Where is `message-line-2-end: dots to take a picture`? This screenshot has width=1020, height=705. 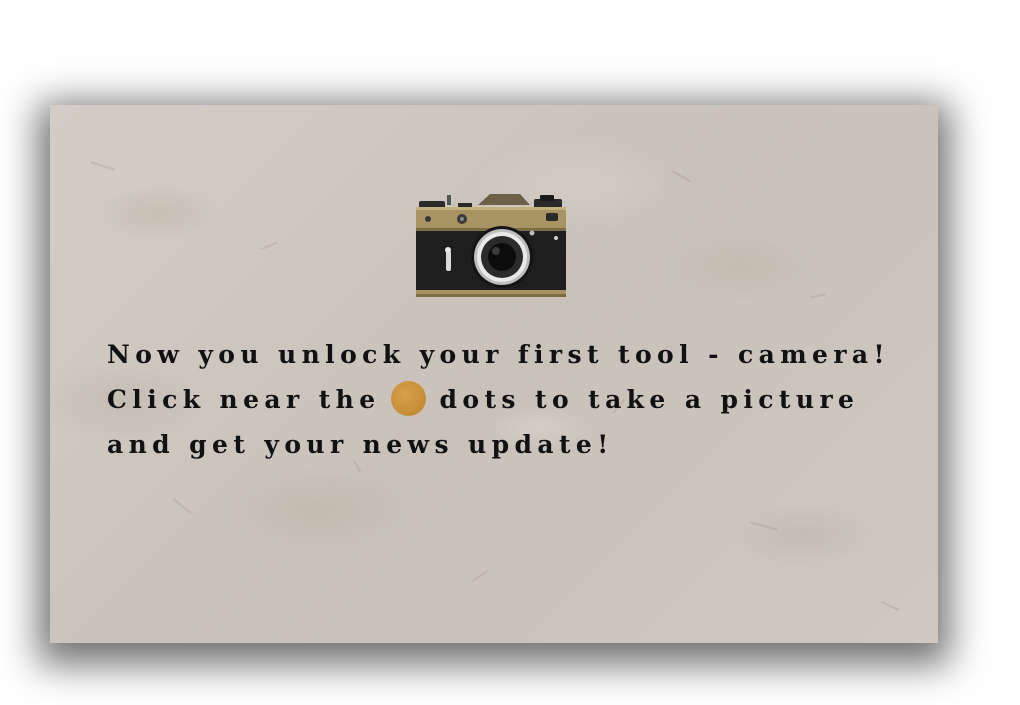
message-line-2-end: dots to take a picture is located at coordinates (649, 399).